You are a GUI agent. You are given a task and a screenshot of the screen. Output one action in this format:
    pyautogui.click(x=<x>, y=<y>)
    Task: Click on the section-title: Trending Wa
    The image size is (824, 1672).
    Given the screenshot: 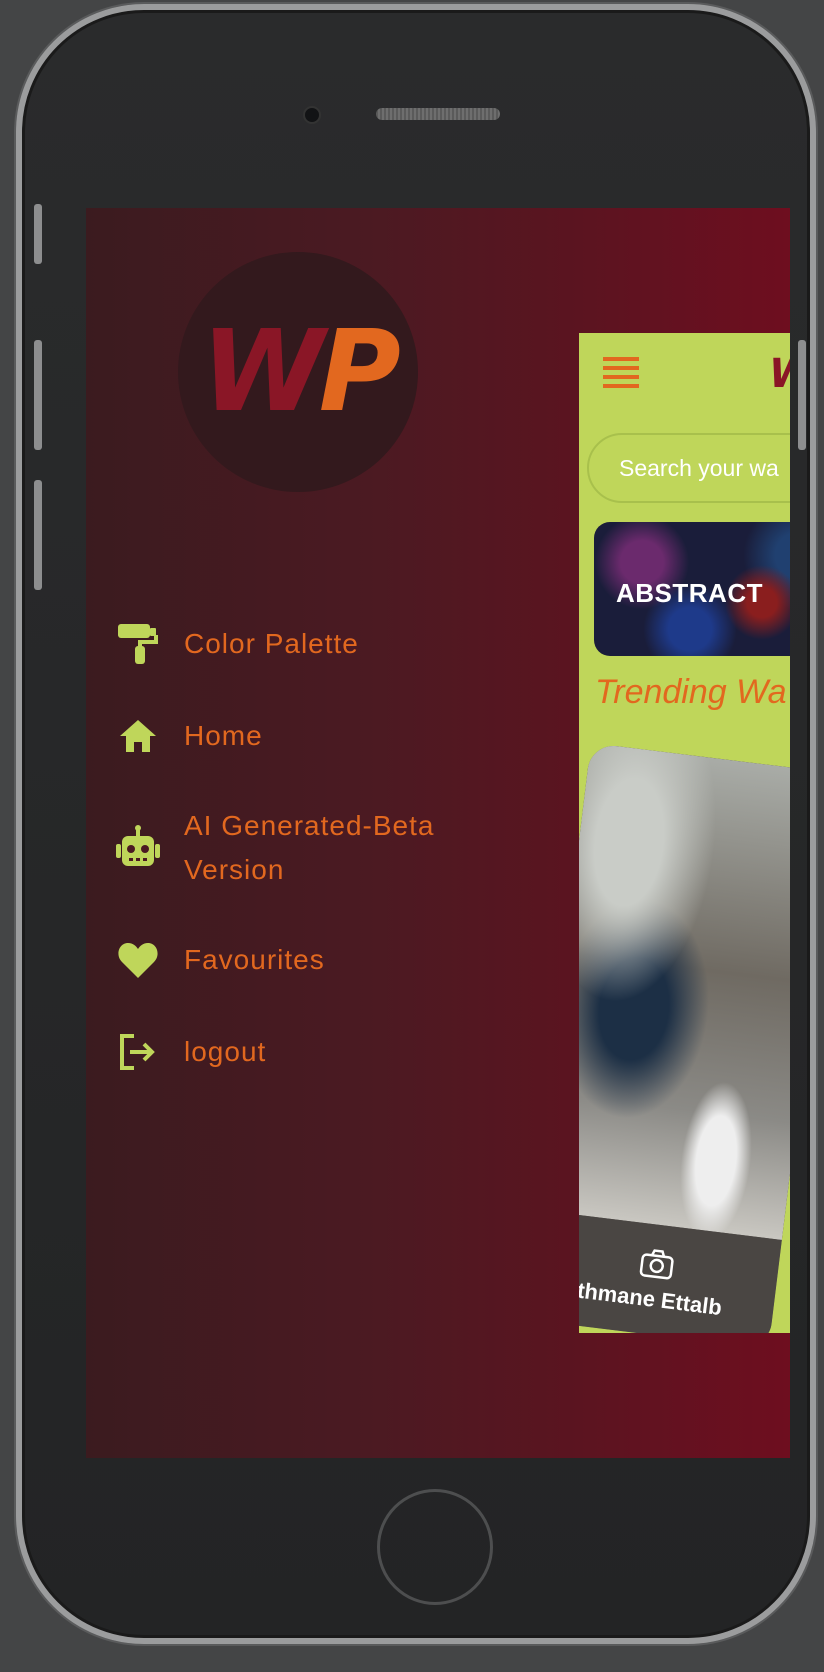 What is the action you would take?
    pyautogui.click(x=691, y=692)
    